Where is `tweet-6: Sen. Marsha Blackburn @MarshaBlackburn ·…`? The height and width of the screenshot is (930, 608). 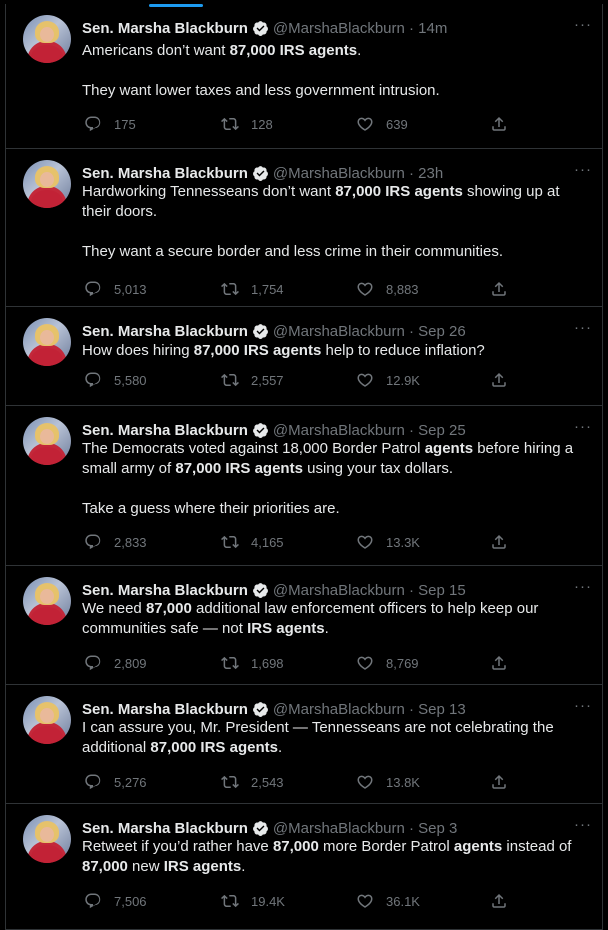
tweet-6: Sen. Marsha Blackburn @MarshaBlackburn ·… is located at coordinates (304, 744).